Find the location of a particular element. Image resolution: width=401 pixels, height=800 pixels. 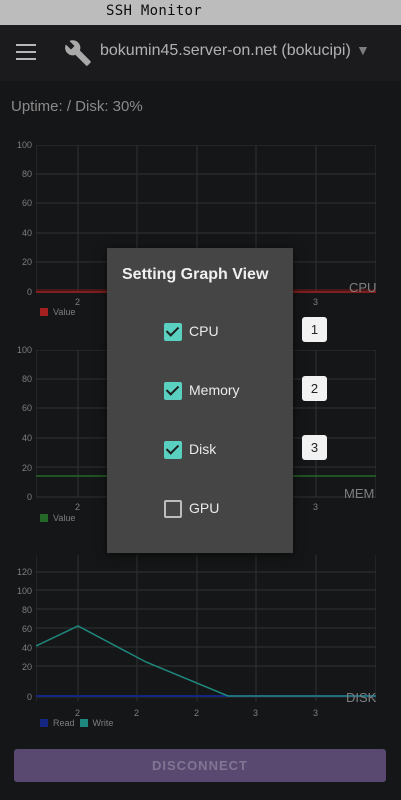

order-badge: 1 is located at coordinates (314, 329).